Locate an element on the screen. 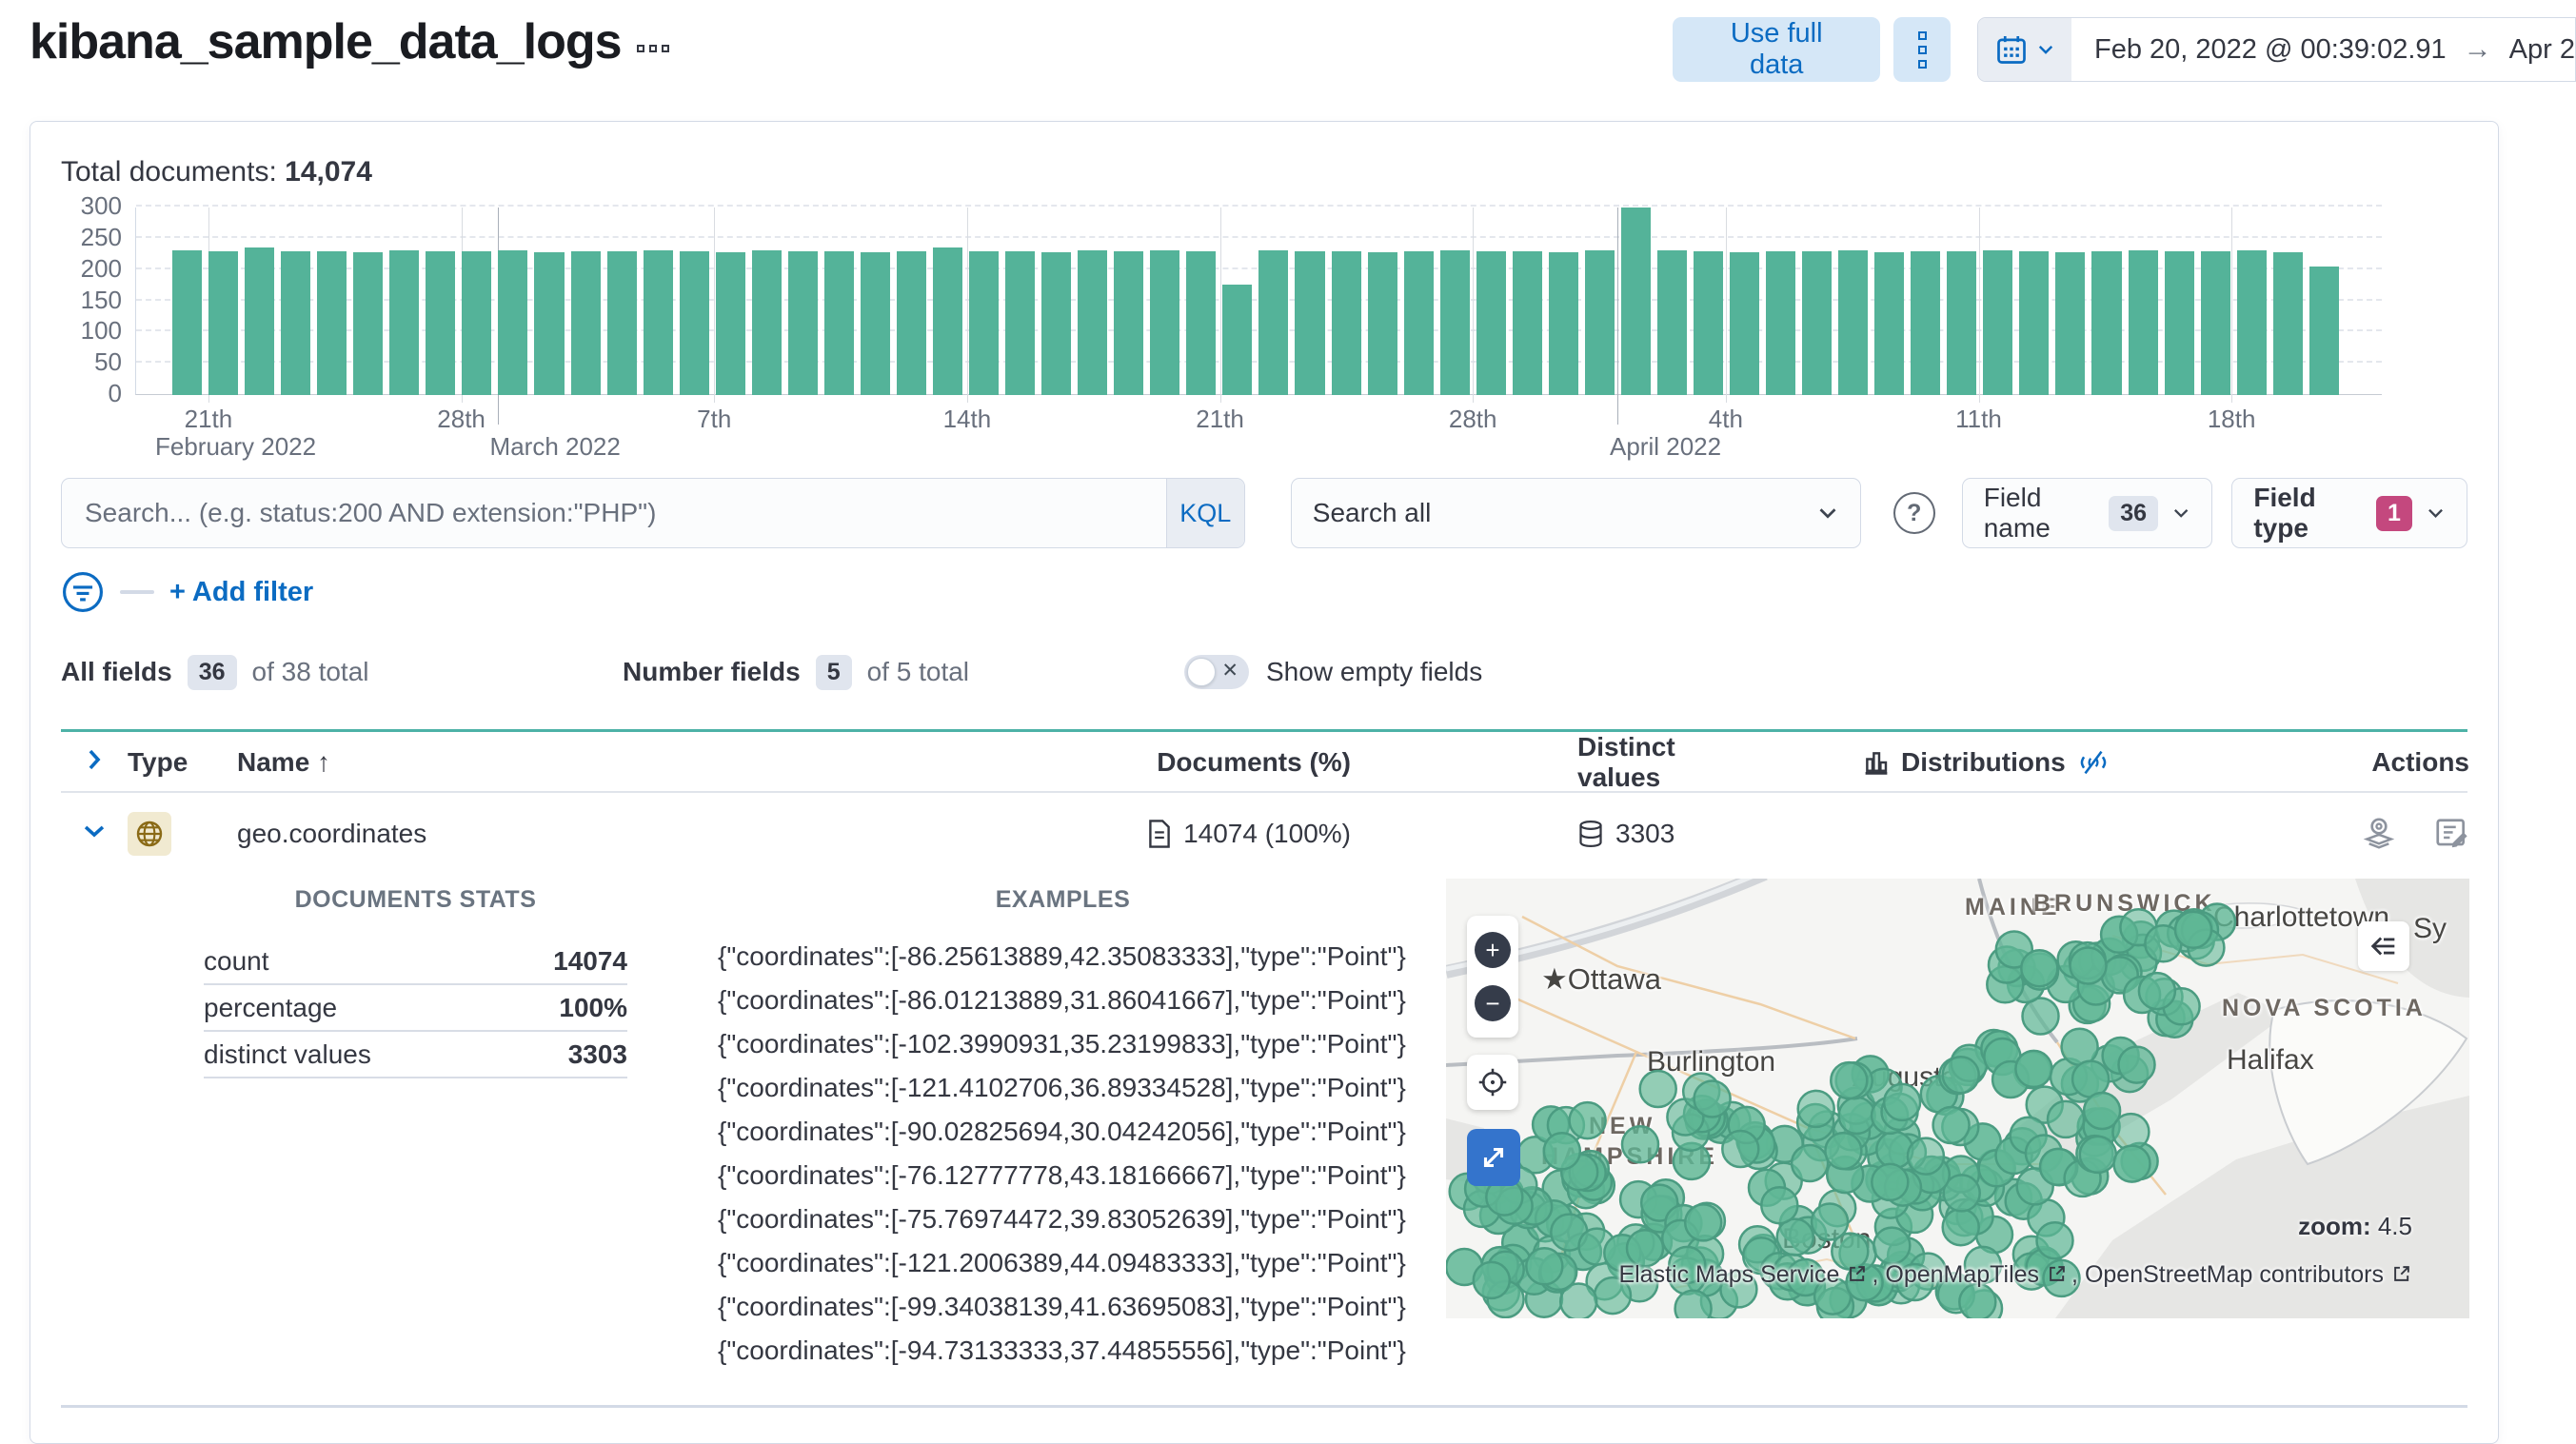  map-locate-control is located at coordinates (1493, 1082).